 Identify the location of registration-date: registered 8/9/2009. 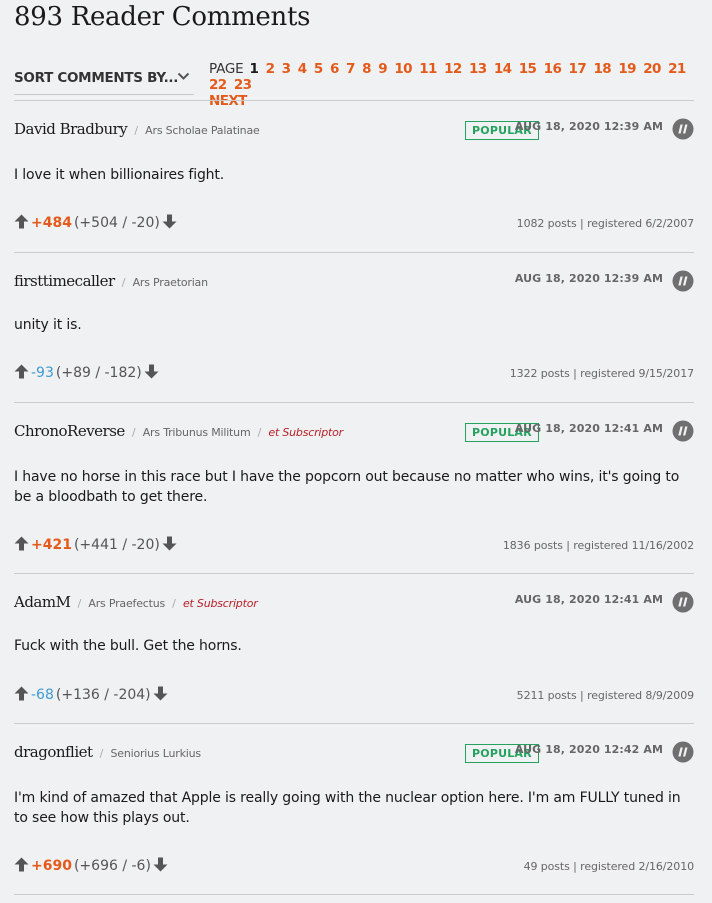
(640, 695).